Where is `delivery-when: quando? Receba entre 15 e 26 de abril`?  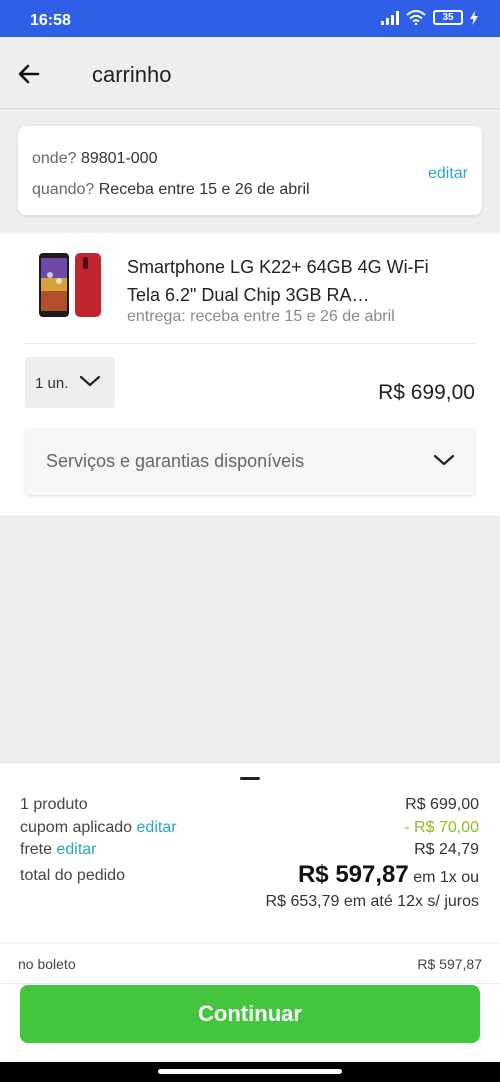 delivery-when: quando? Receba entre 15 e 26 de abril is located at coordinates (171, 190).